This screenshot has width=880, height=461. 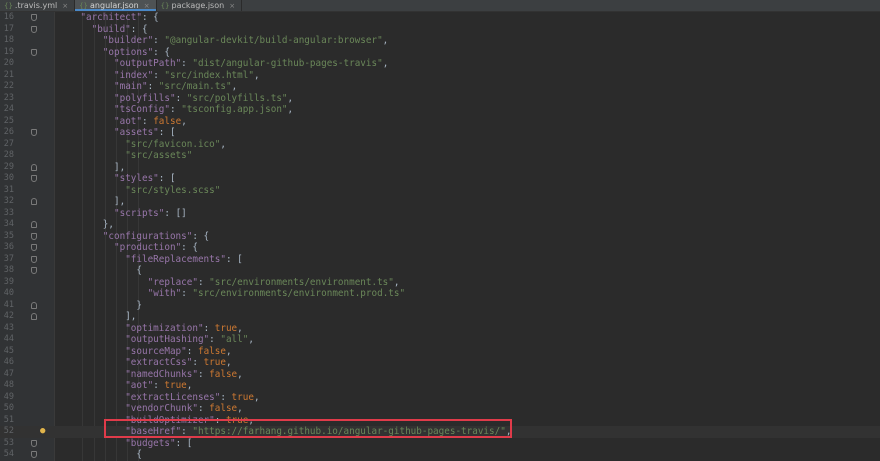 I want to click on code-line: 54 {, so click(x=440, y=455).